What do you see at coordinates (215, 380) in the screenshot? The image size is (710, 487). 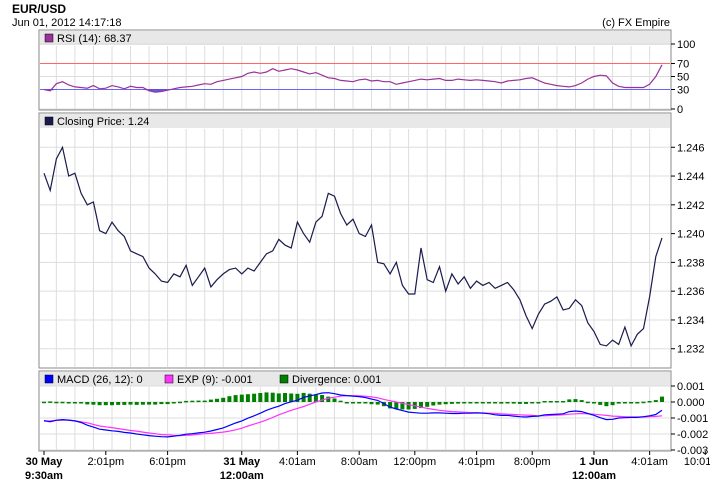 I see `exp-legend: EXP (9): -0.001` at bounding box center [215, 380].